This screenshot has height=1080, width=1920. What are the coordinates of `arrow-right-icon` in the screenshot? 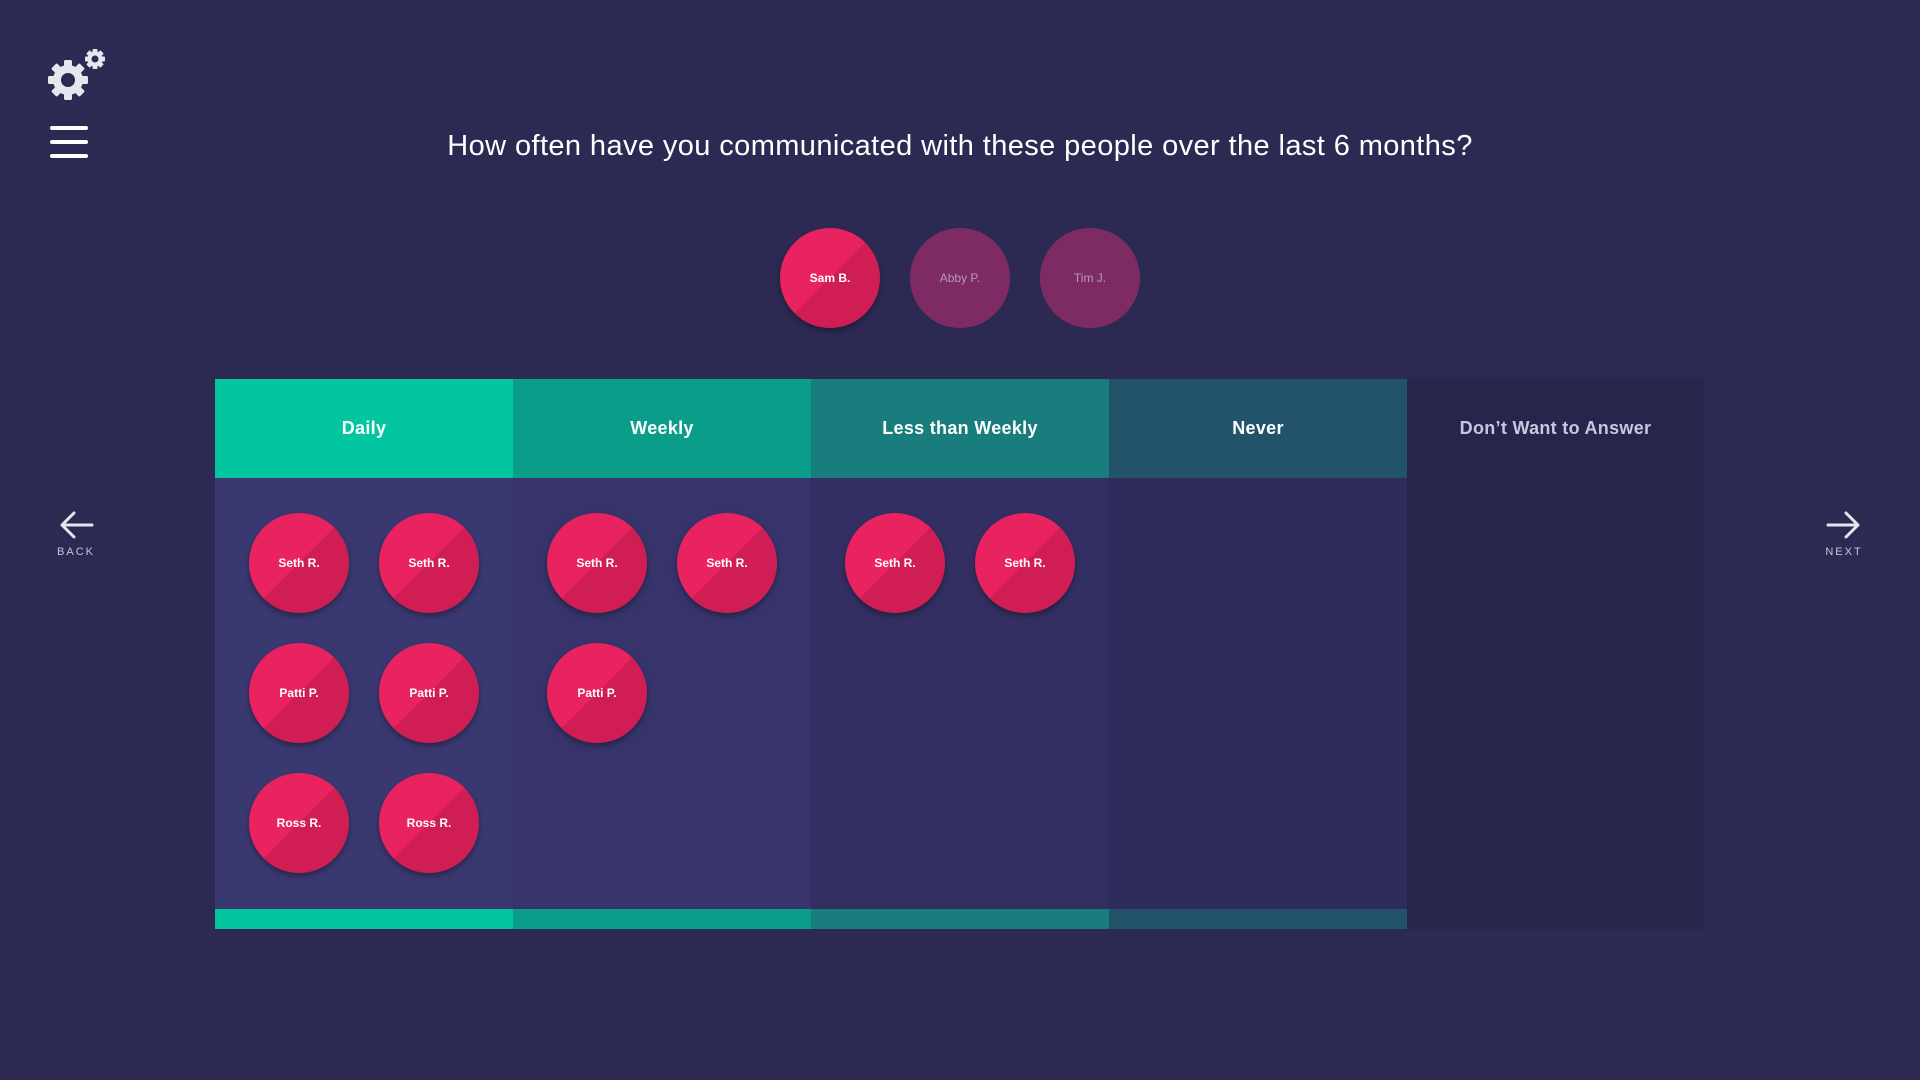 It's located at (1843, 525).